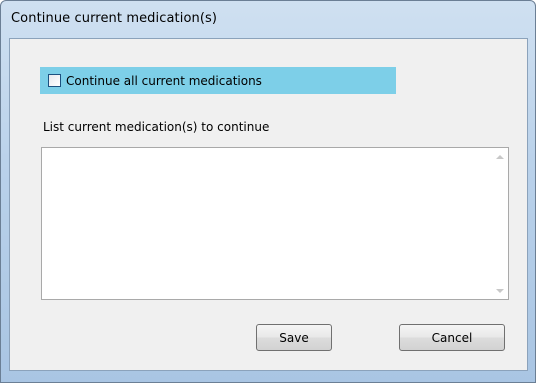  I want to click on cancel-button: Cancel, so click(452, 337).